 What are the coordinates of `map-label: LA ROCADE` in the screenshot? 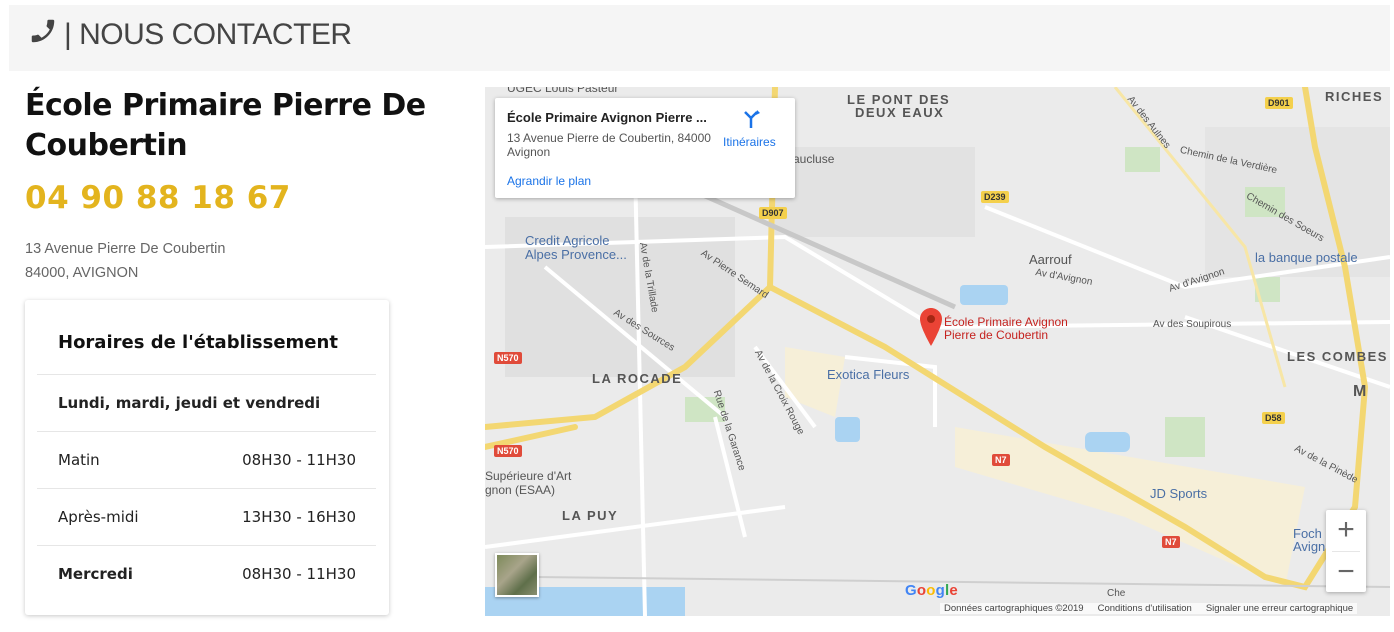 It's located at (637, 378).